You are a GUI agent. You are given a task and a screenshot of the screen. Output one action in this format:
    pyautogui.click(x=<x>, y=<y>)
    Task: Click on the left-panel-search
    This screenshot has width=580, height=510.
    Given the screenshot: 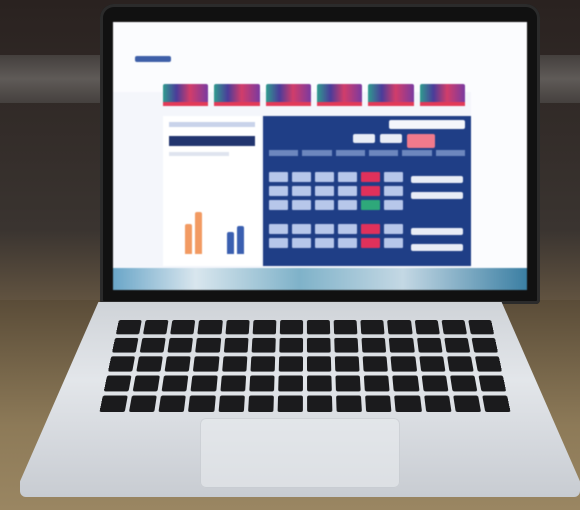 What is the action you would take?
    pyautogui.click(x=212, y=141)
    